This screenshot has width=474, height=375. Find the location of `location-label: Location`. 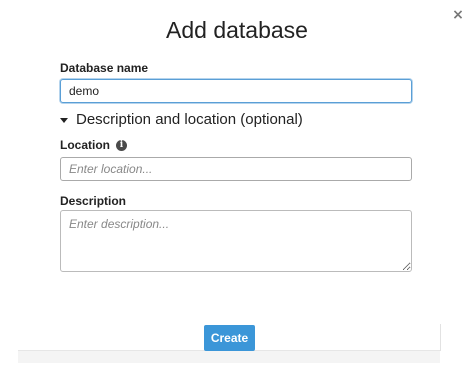

location-label: Location is located at coordinates (85, 145).